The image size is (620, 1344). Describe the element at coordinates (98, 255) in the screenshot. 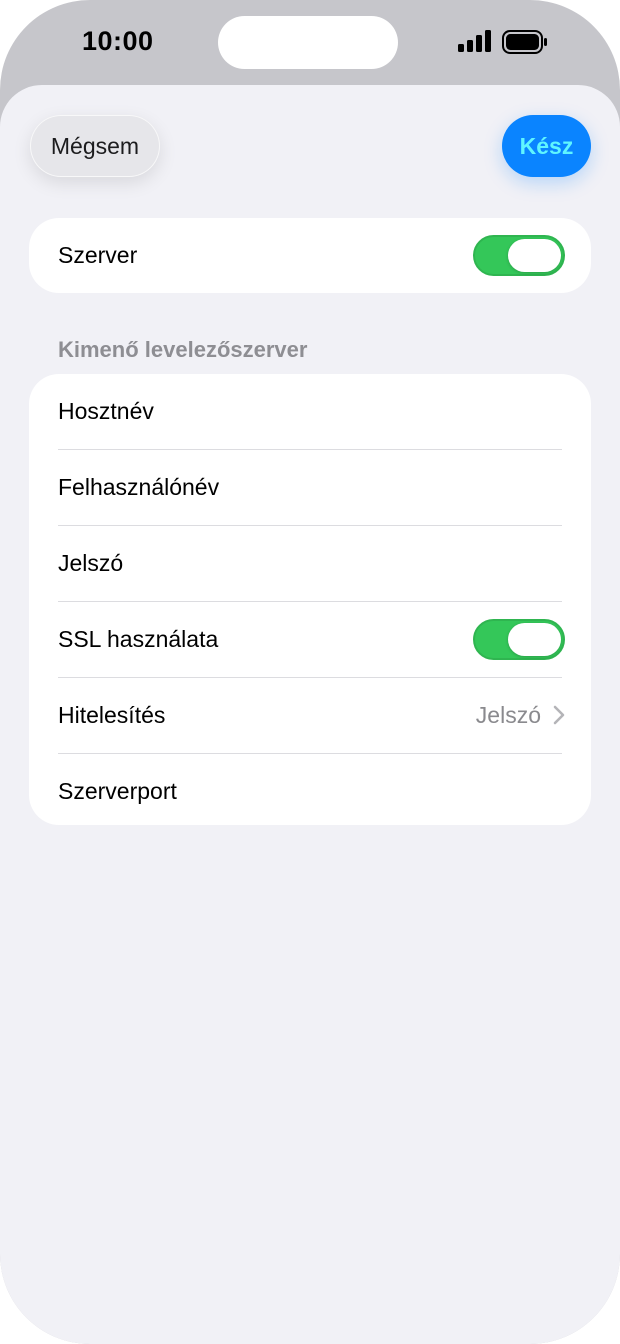

I see `server-label: Szerver` at that location.